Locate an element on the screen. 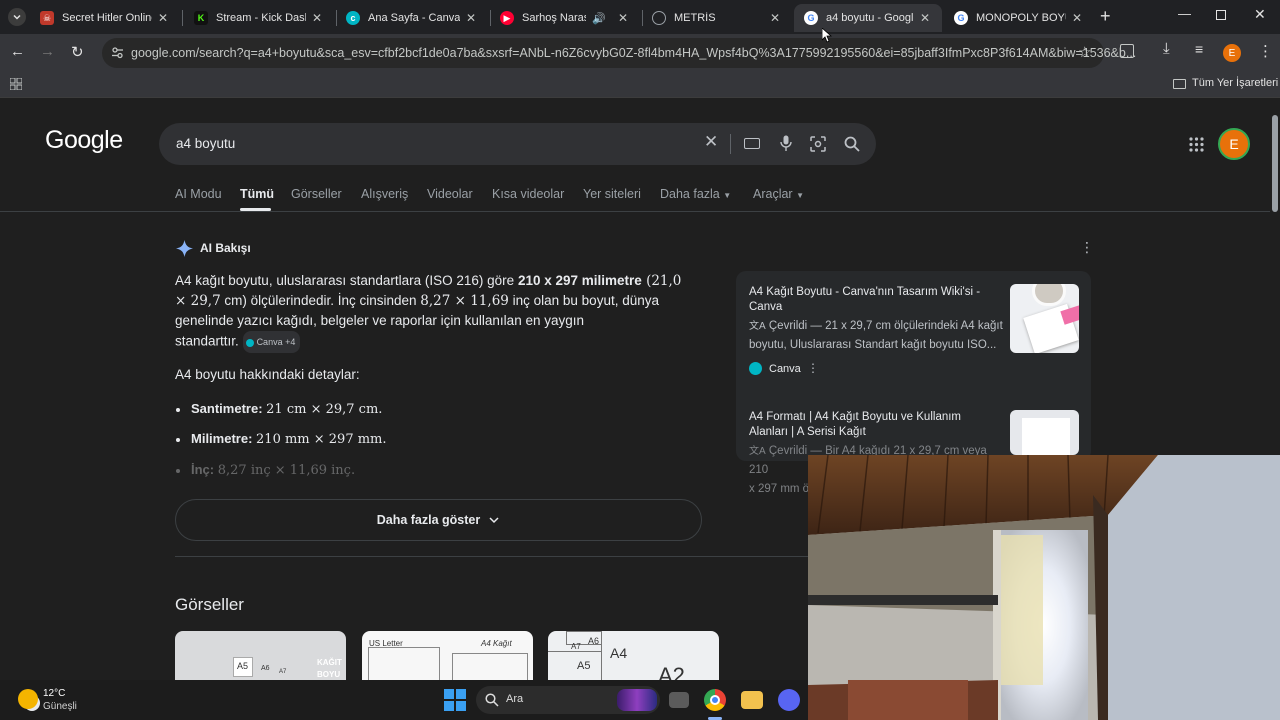  task-view-icon is located at coordinates (679, 700).